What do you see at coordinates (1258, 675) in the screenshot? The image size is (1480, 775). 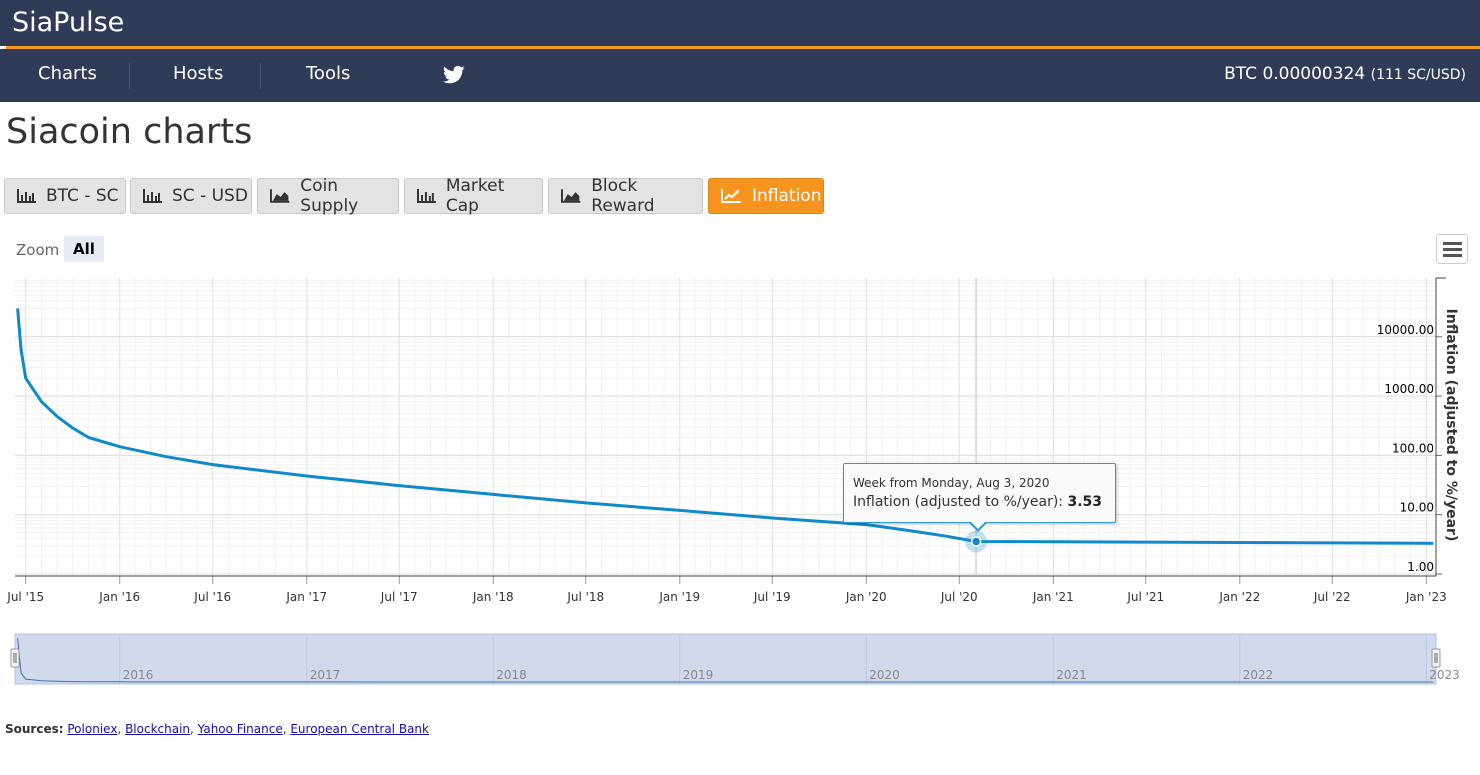 I see `navigator-year-label: 2022` at bounding box center [1258, 675].